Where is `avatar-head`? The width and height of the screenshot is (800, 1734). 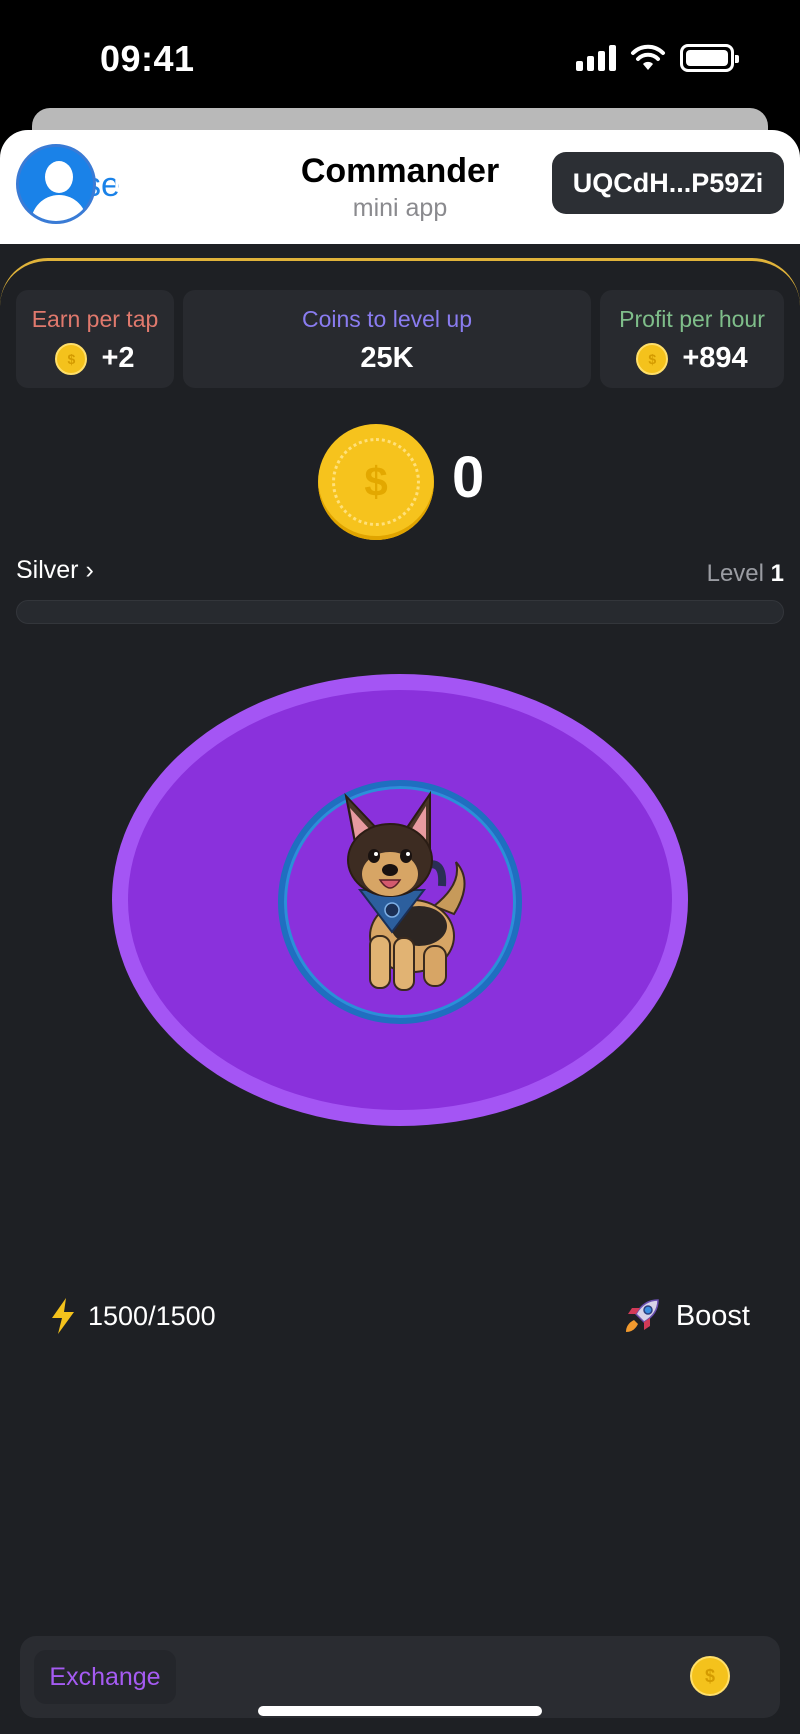
avatar-head is located at coordinates (59, 177).